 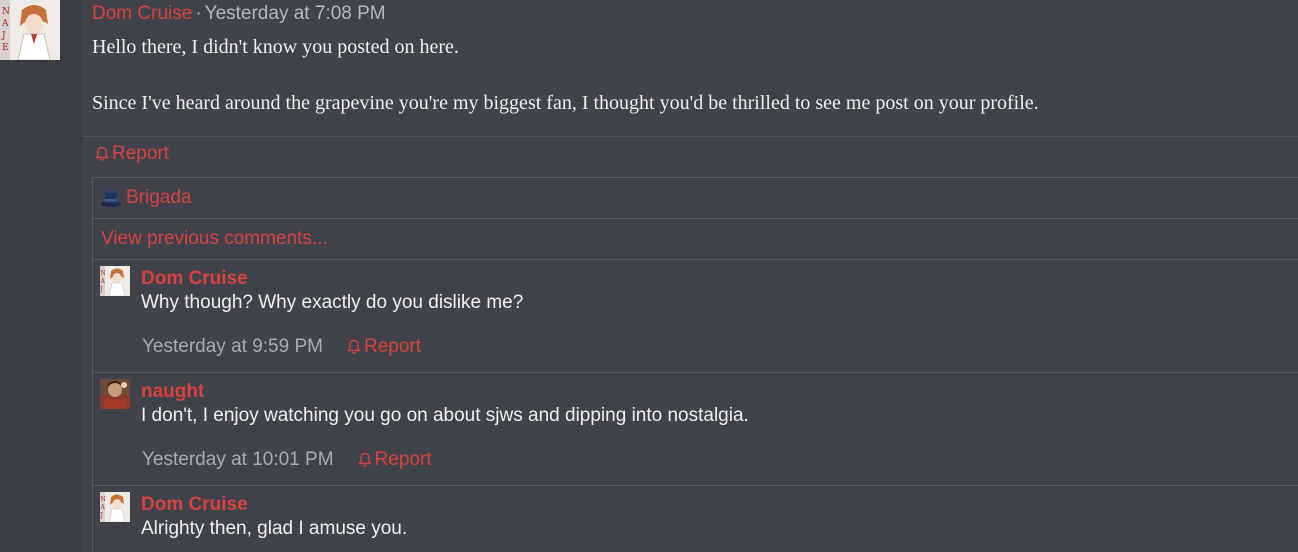 I want to click on avatar-image: N A J E, so click(x=30, y=30).